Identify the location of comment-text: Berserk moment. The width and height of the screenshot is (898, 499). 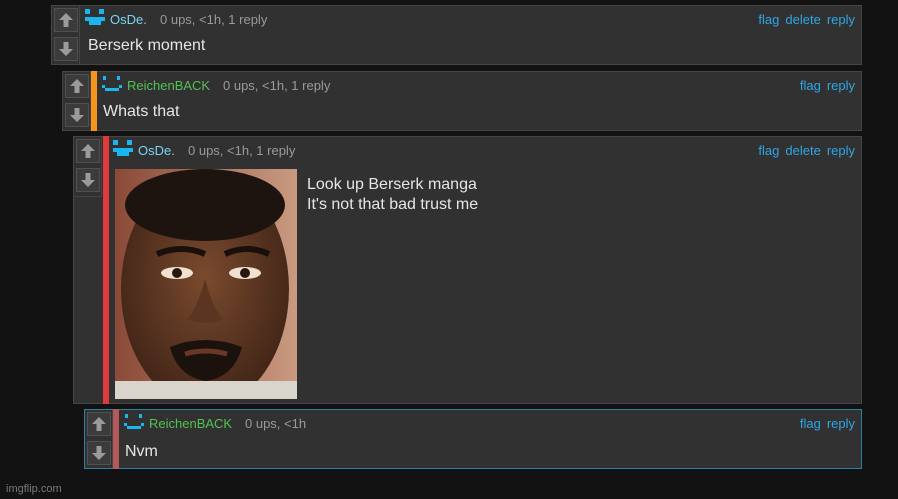
(147, 45).